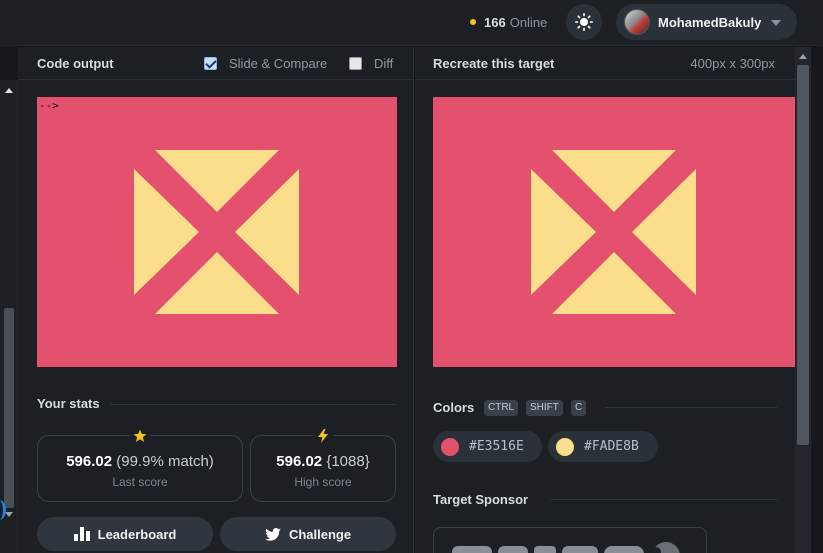 Image resolution: width=823 pixels, height=553 pixels. Describe the element at coordinates (637, 22) in the screenshot. I see `avatar` at that location.